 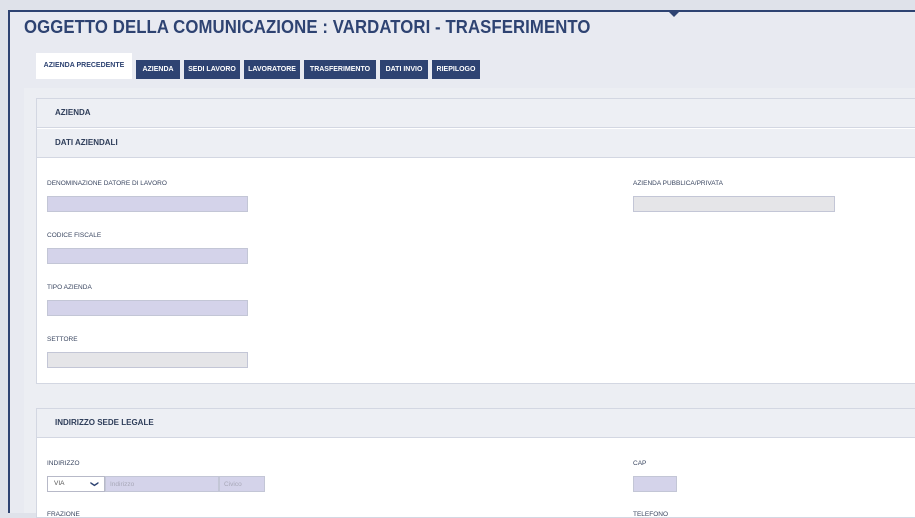 I want to click on civico-input, so click(x=242, y=484).